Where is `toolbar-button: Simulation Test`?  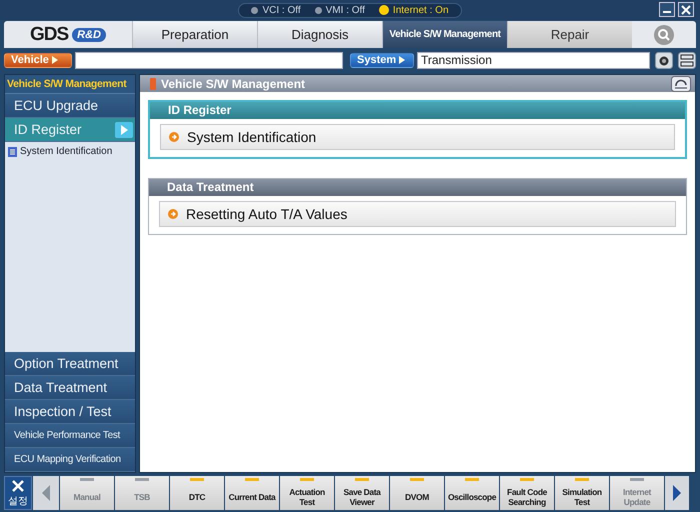 toolbar-button: Simulation Test is located at coordinates (582, 493).